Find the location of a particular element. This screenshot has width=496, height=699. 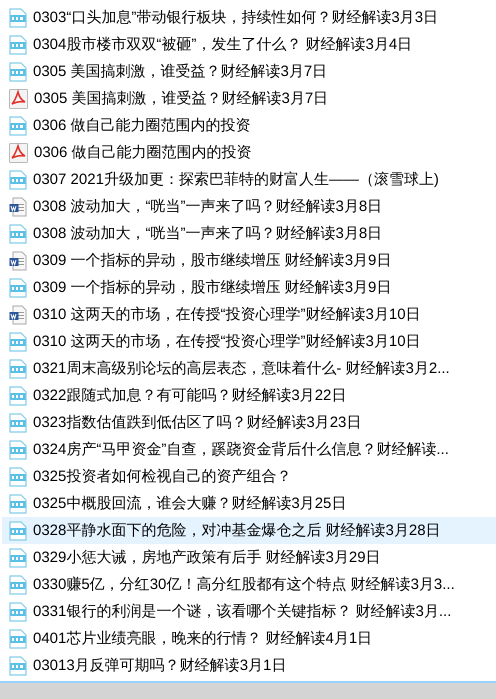

file-item: 0325中概股回流，谁会大赚？财经解读3月25日 is located at coordinates (249, 503).